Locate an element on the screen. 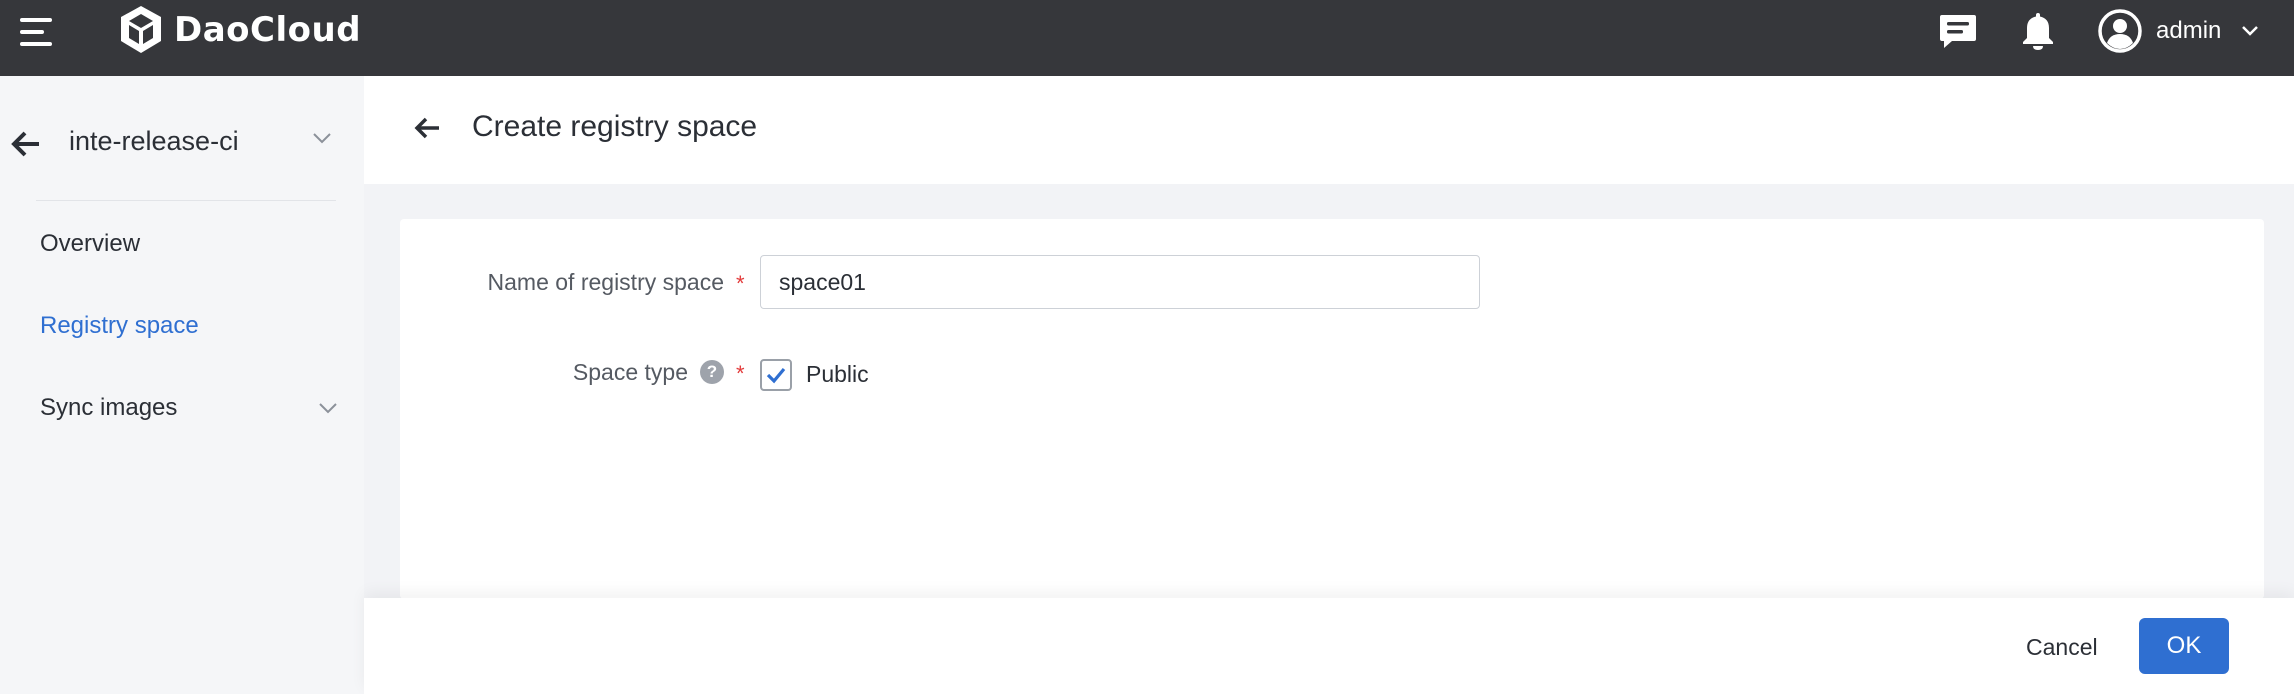 Image resolution: width=2294 pixels, height=694 pixels. public-checkbox is located at coordinates (776, 375).